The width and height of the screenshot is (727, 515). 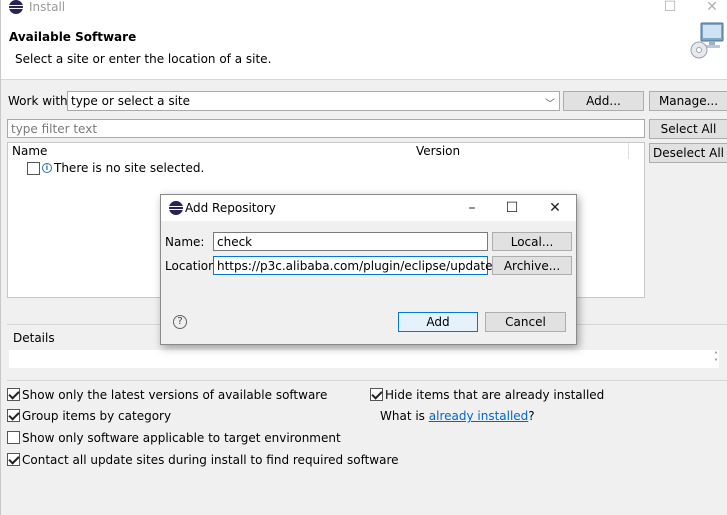 What do you see at coordinates (326, 128) in the screenshot?
I see `filter-input: type filter text` at bounding box center [326, 128].